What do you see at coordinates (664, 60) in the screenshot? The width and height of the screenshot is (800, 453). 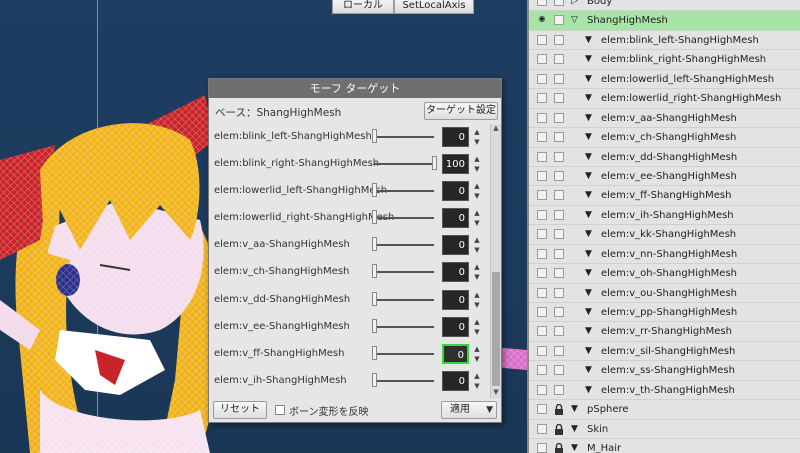 I see `outliner-row: ▼ elem:blink_right-ShangHighMesh` at bounding box center [664, 60].